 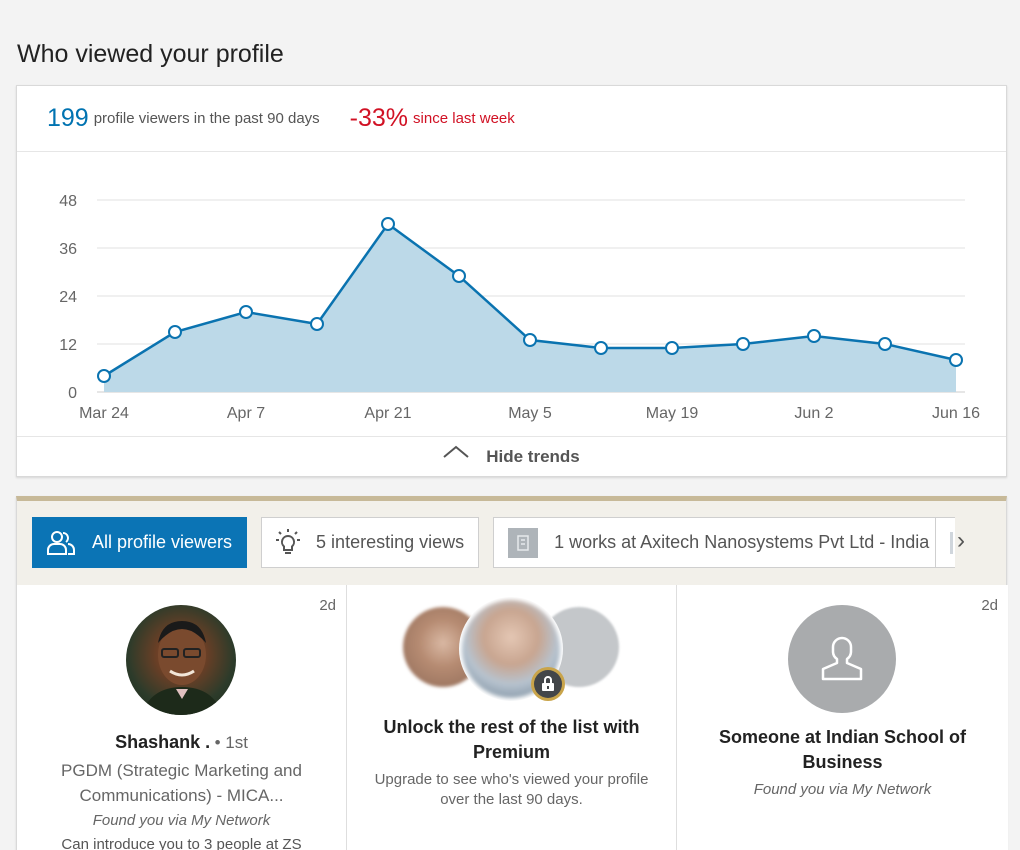 I want to click on connection-degree: • 1st, so click(x=231, y=742).